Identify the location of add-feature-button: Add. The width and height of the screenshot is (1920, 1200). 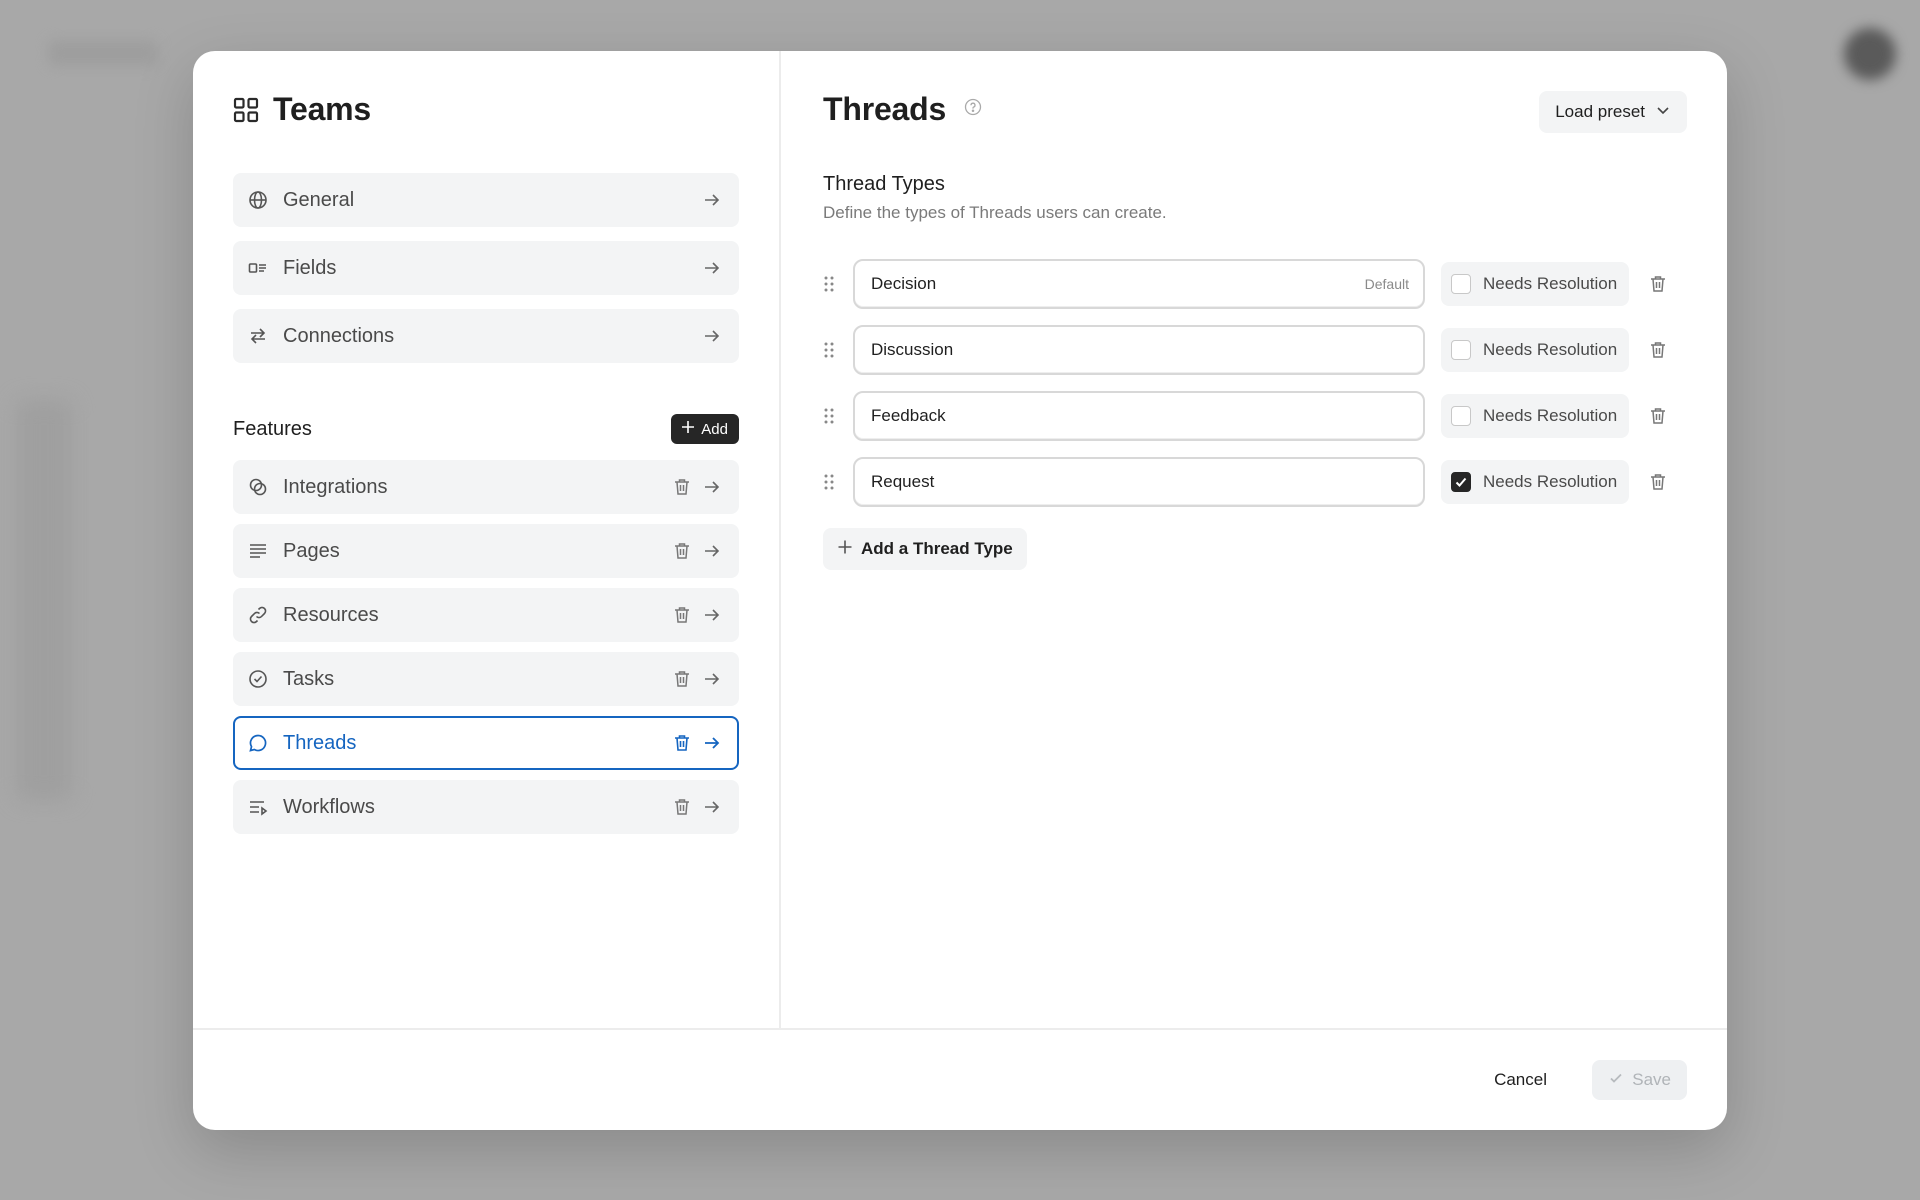
(705, 429).